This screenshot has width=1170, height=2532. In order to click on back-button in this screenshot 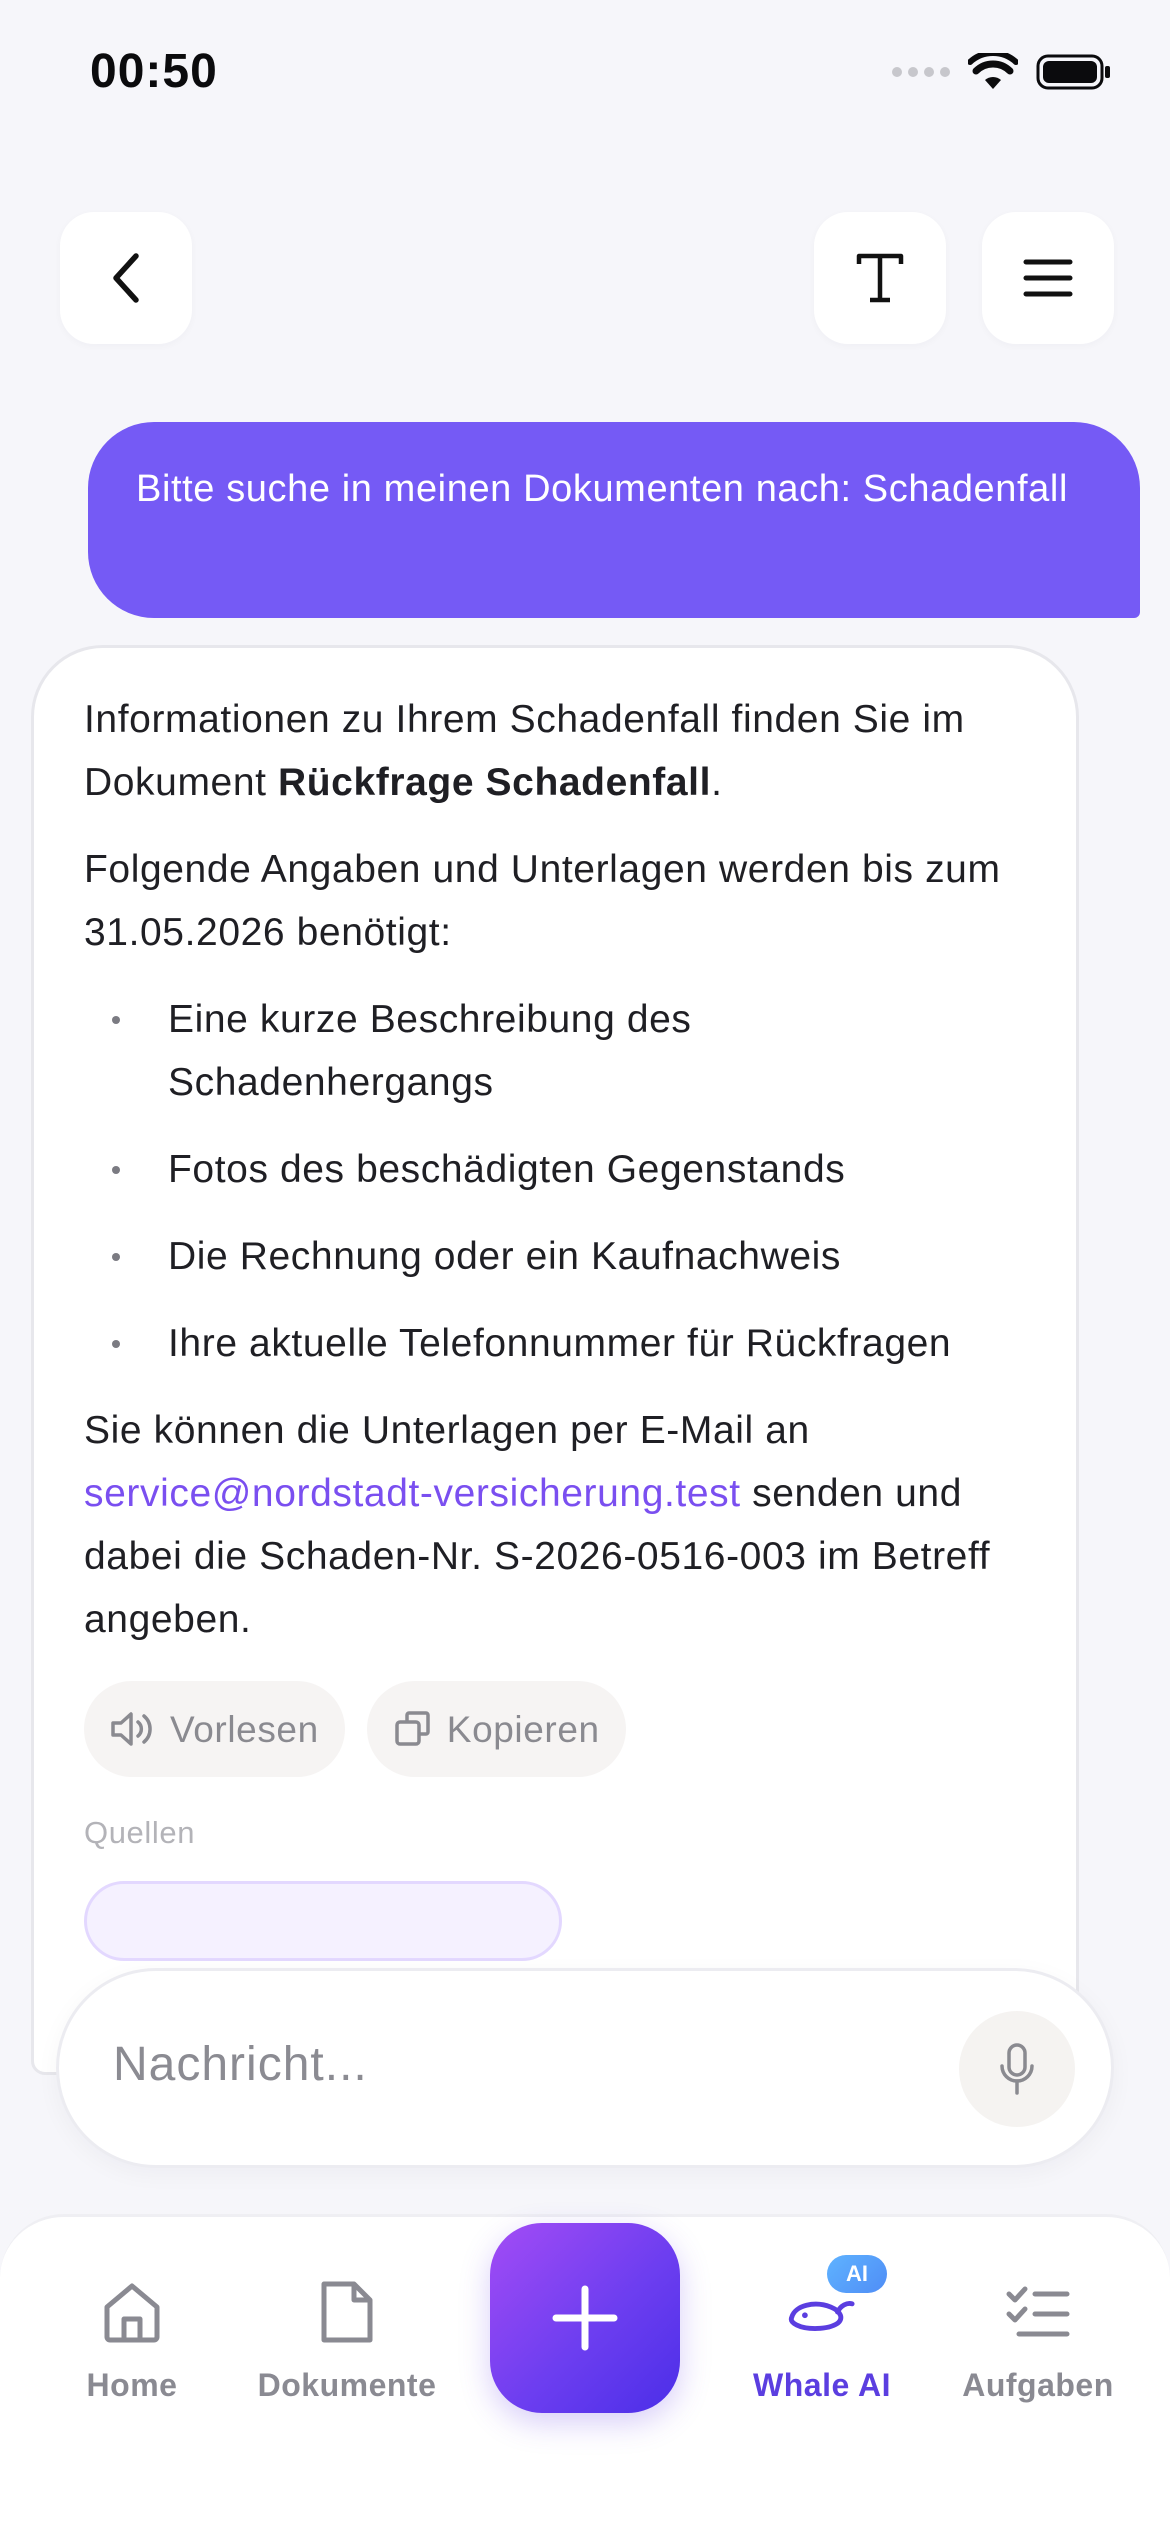, I will do `click(126, 278)`.